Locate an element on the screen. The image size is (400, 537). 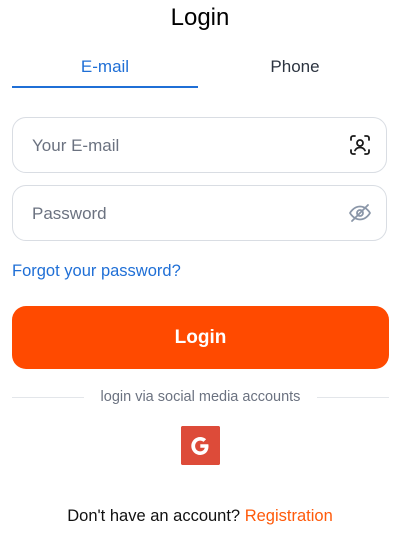
google-login-button is located at coordinates (200, 445).